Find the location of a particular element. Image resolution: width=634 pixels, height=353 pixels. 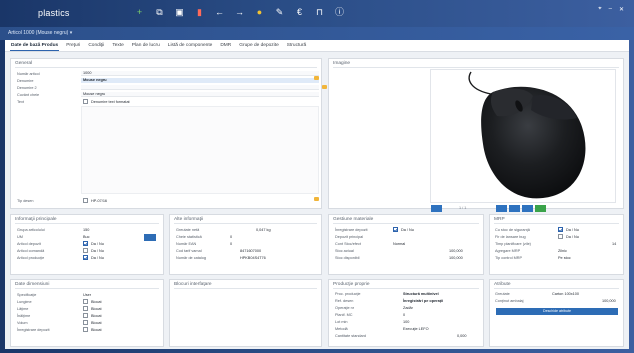

breadcrumb: Articol 1000 (Mouse negru) ▾ is located at coordinates (40, 33).